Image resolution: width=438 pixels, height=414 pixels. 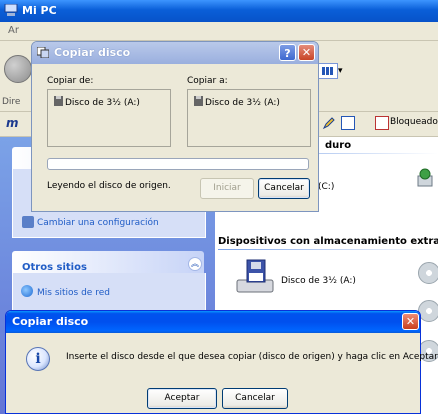 What do you see at coordinates (328, 241) in the screenshot?
I see `removable-section-heading: Dispositivos con almacenamiento extraíbl` at bounding box center [328, 241].